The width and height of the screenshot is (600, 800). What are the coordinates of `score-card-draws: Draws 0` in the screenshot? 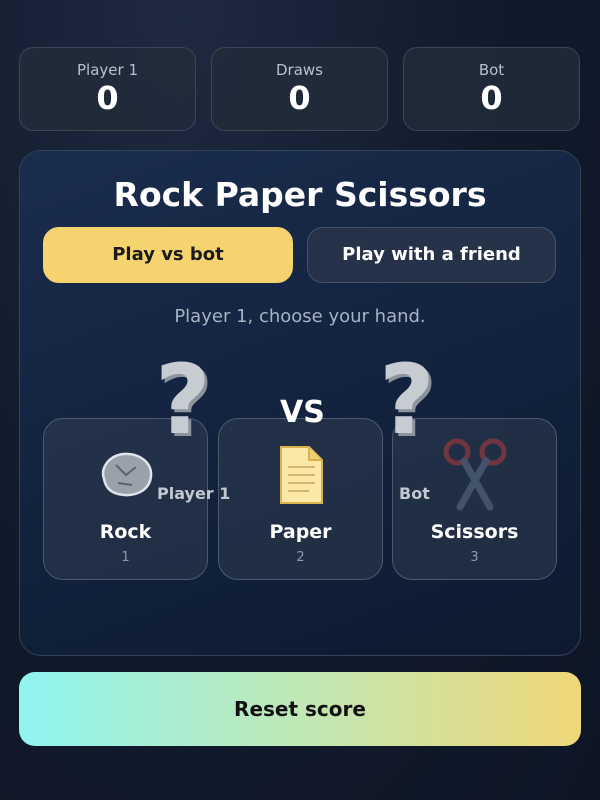 It's located at (299, 89).